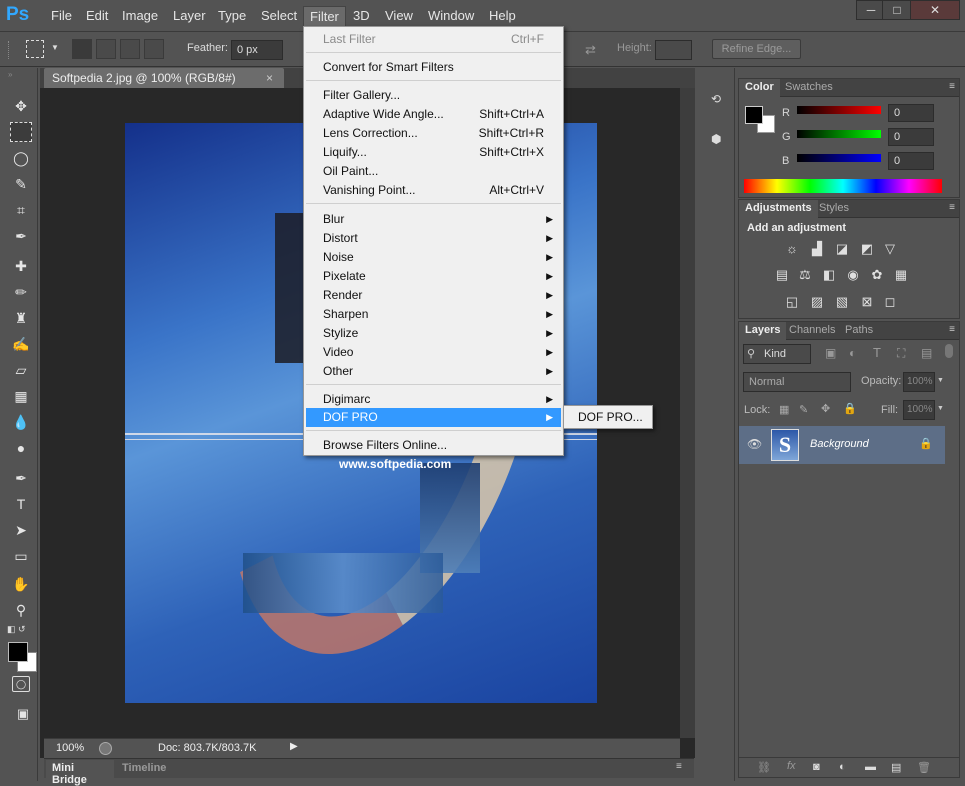 The height and width of the screenshot is (786, 965). Describe the element at coordinates (867, 249) in the screenshot. I see `exposure-icon: ◩` at that location.